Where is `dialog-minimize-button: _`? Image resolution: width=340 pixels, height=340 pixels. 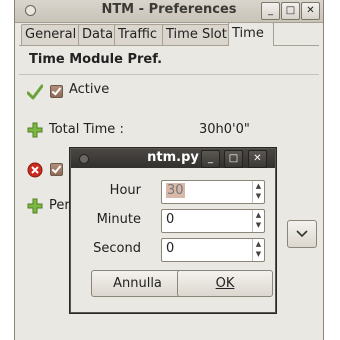 dialog-minimize-button: _ is located at coordinates (210, 159).